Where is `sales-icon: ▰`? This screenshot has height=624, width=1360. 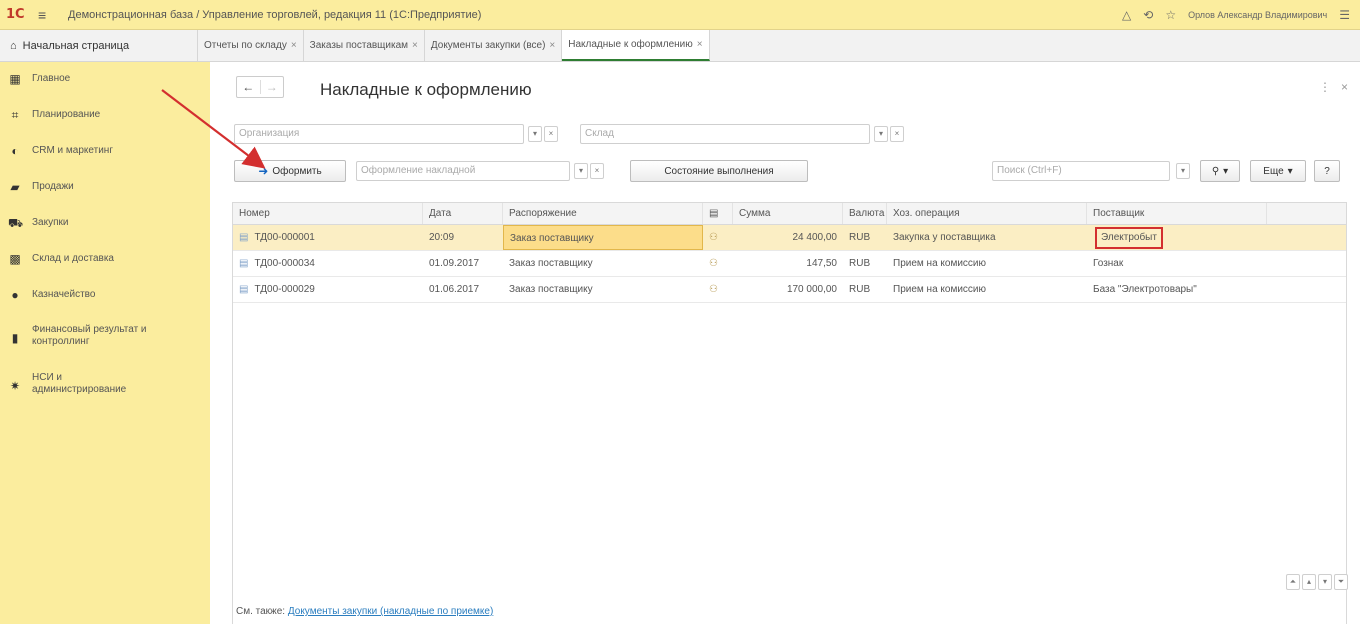
sales-icon: ▰ is located at coordinates (15, 187).